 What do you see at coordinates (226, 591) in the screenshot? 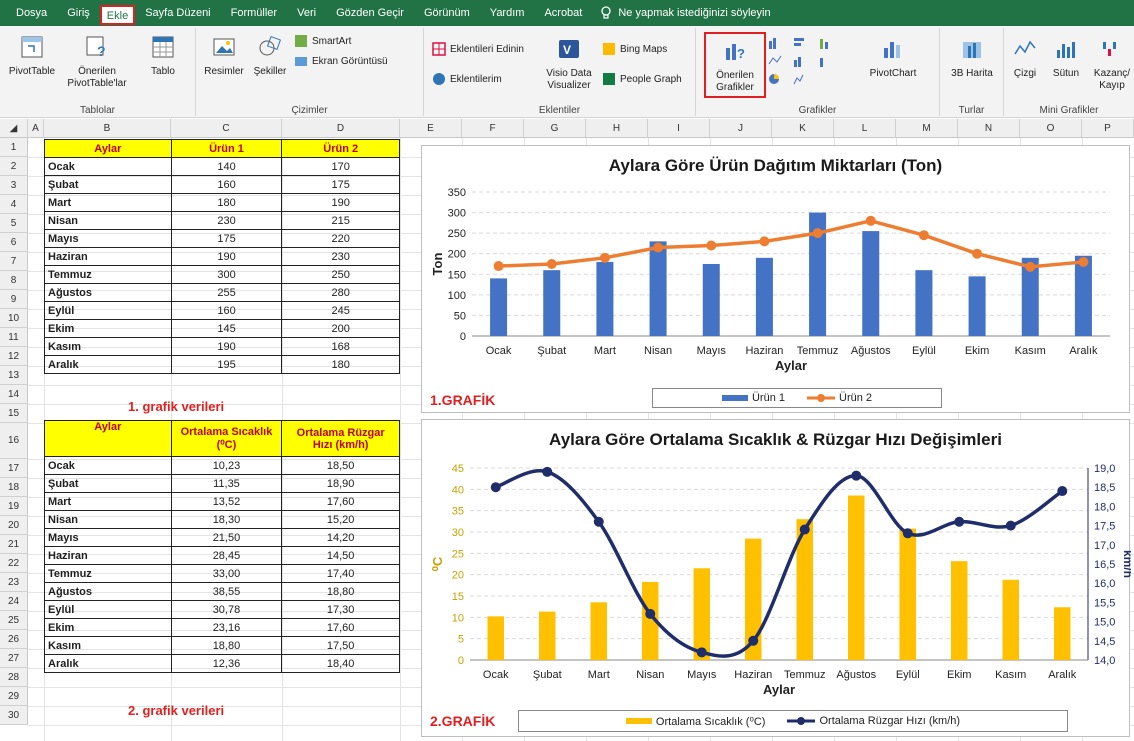
I see `value-cell: 38,55` at bounding box center [226, 591].